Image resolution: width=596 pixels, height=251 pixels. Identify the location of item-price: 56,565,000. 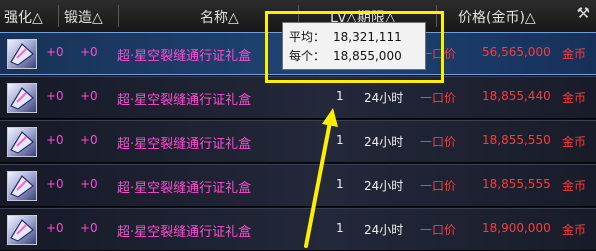
(516, 52).